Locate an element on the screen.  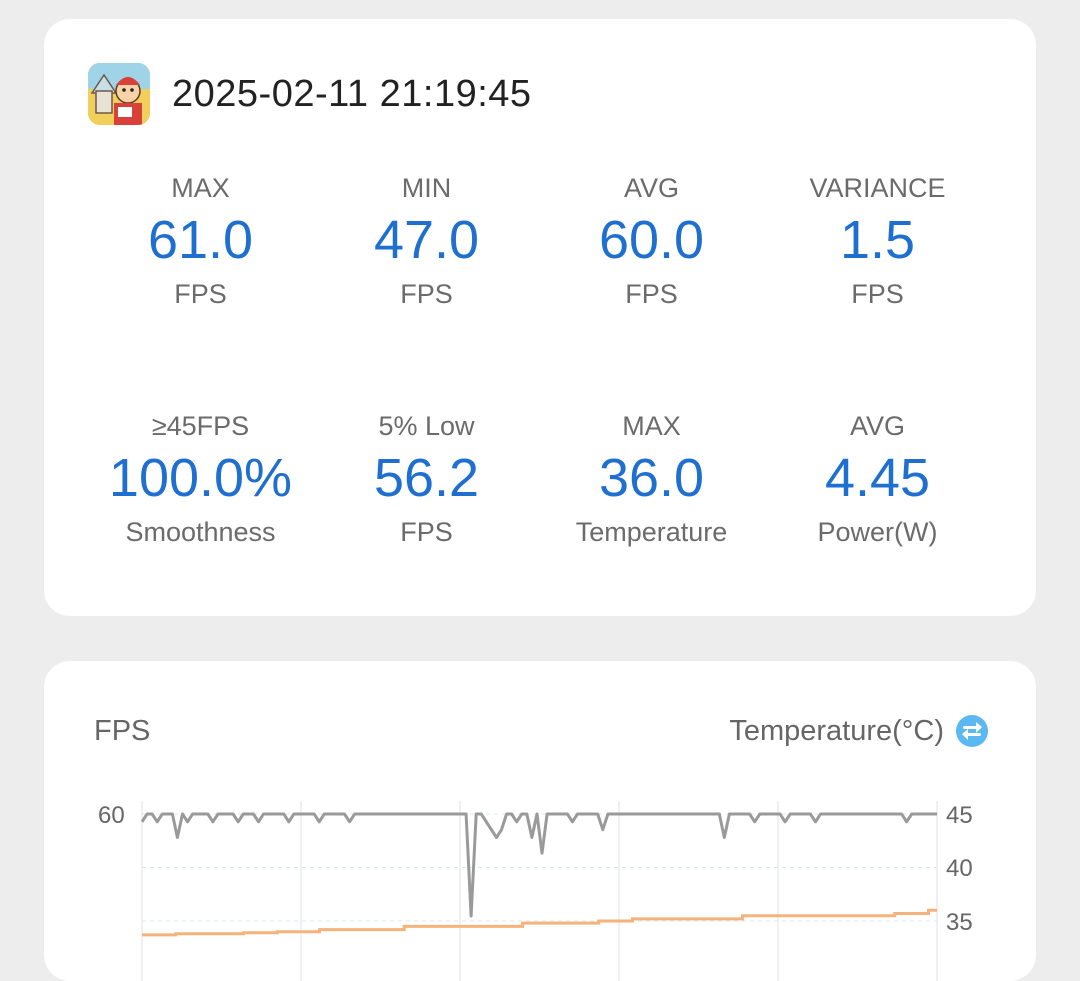
stat-unit: Smoothness is located at coordinates (200, 532).